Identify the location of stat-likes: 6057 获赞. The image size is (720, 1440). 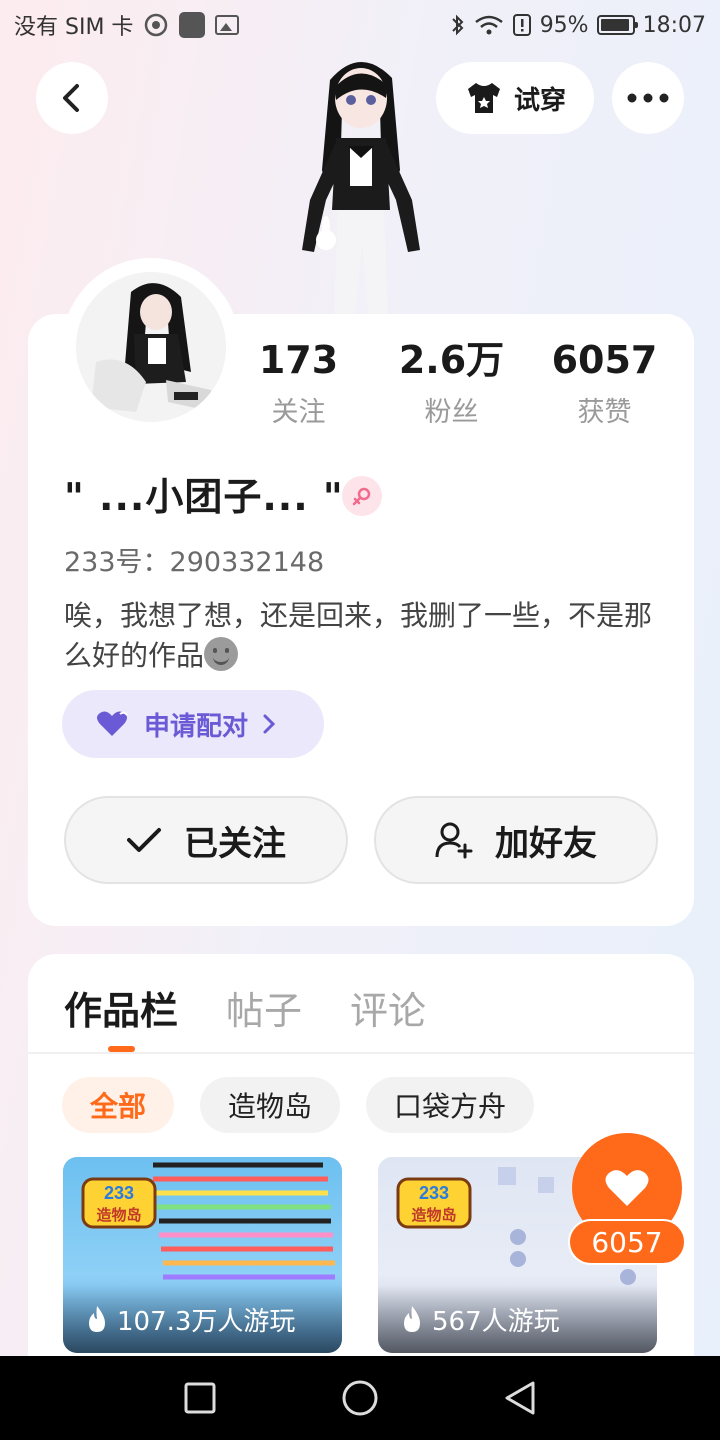
(604, 382).